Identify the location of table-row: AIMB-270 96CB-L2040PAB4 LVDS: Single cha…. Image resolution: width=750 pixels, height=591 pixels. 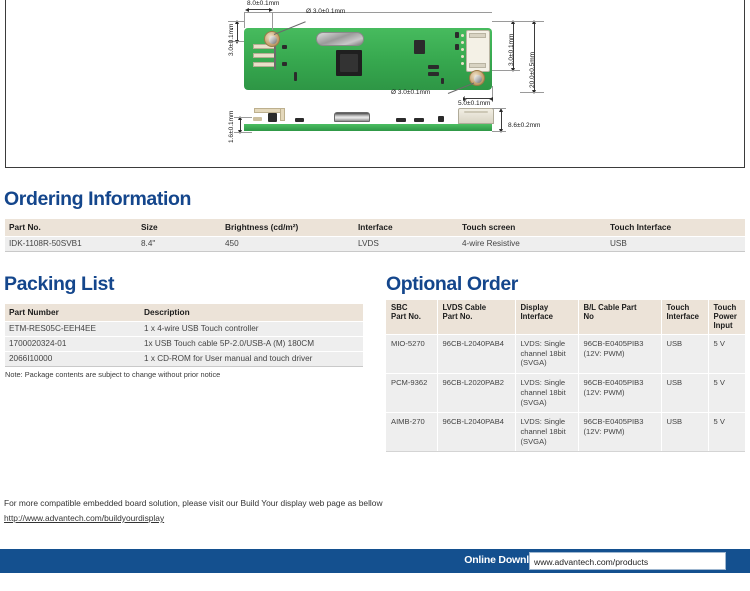
(565, 432).